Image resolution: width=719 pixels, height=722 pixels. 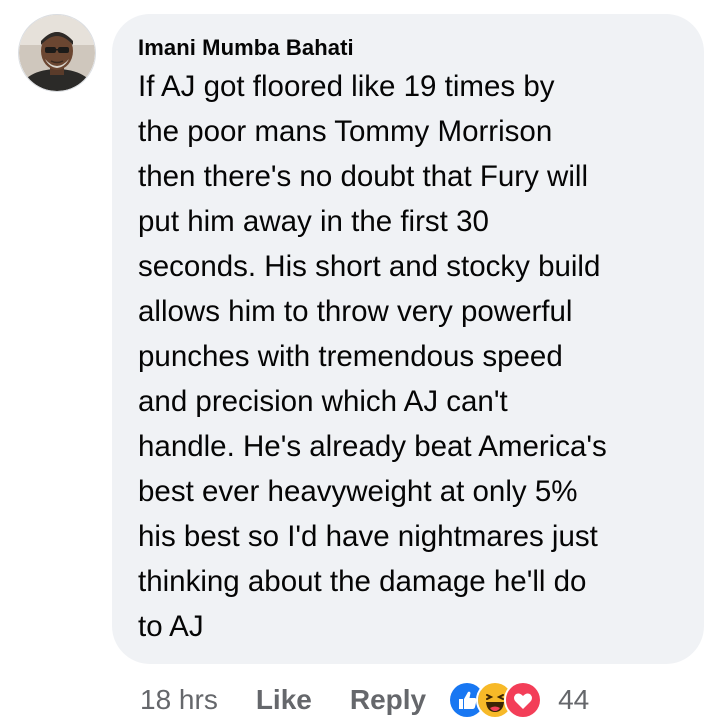 I want to click on reply-button: Reply, so click(x=388, y=700).